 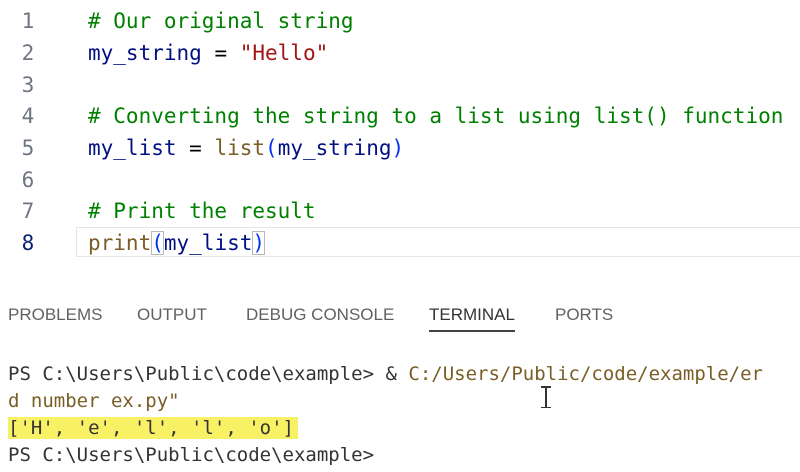 I want to click on code-string: "Hello", so click(x=284, y=53).